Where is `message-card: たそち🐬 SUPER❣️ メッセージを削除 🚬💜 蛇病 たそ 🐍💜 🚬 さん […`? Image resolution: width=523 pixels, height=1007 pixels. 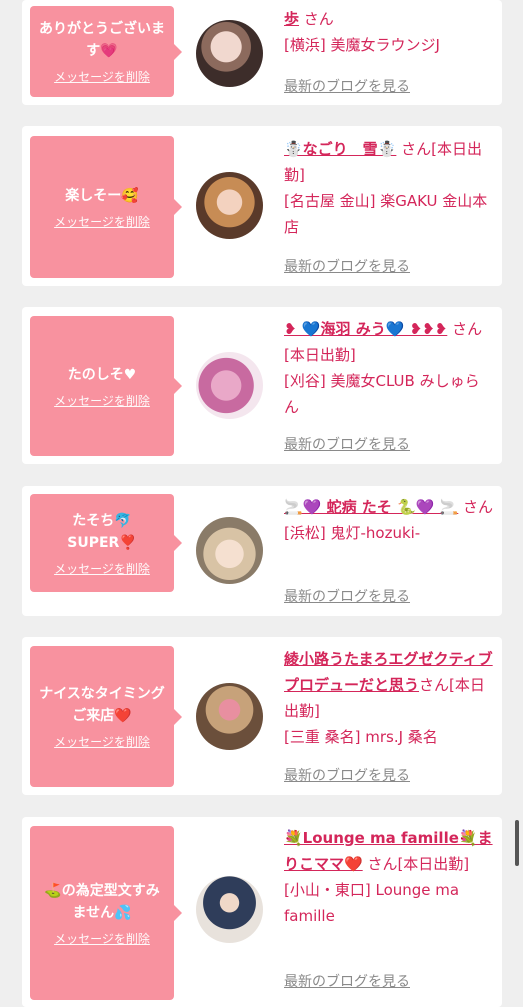 message-card: たそち🐬 SUPER❣️ メッセージを削除 🚬💜 蛇病 たそ 🐍💜 🚬 さん [… is located at coordinates (262, 551).